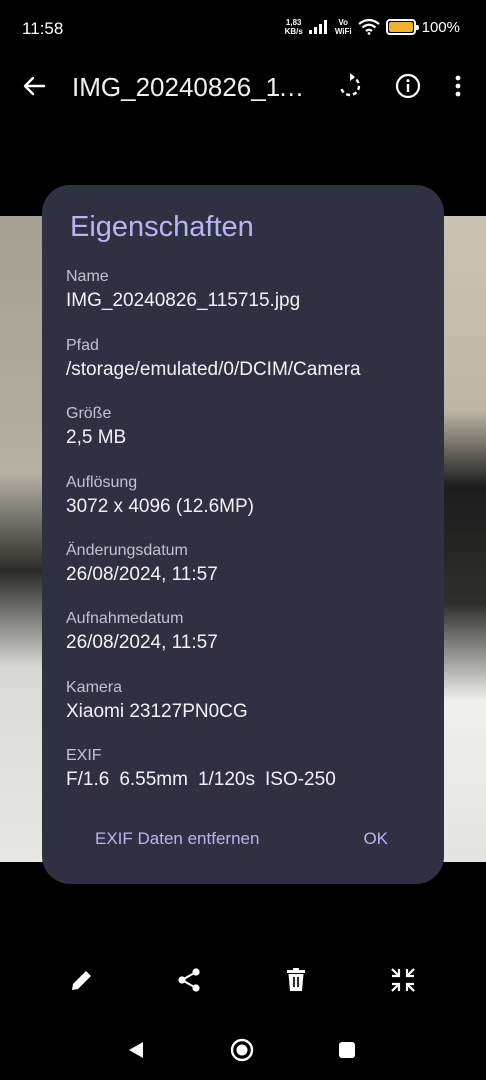  I want to click on property-value: 3072 x 4096 (12.6MP), so click(160, 506).